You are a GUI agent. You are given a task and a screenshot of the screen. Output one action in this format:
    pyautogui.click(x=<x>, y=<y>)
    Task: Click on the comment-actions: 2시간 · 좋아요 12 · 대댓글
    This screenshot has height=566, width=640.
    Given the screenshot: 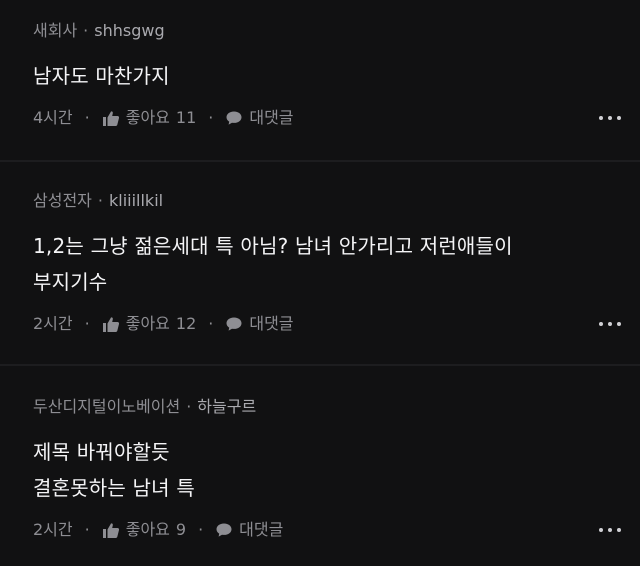 What is the action you would take?
    pyautogui.click(x=336, y=324)
    